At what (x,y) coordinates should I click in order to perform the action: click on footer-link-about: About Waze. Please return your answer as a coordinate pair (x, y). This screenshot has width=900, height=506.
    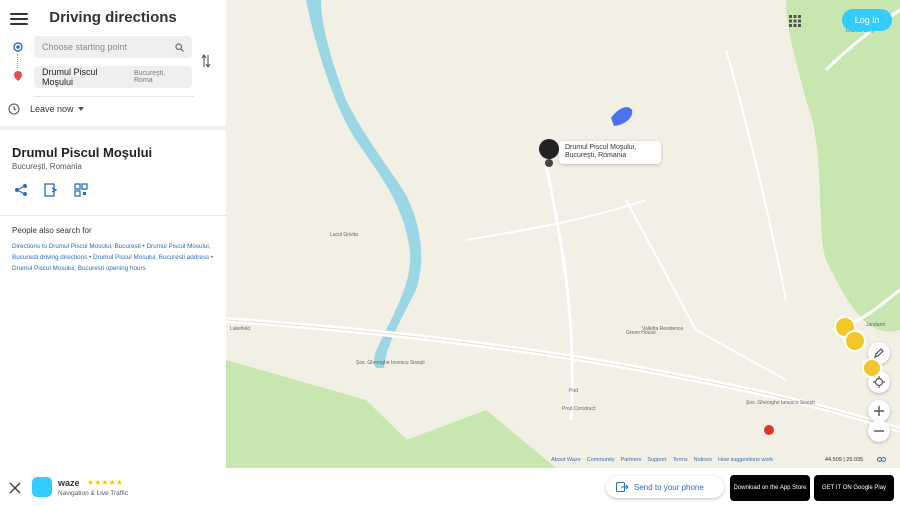
    Looking at the image, I should click on (566, 460).